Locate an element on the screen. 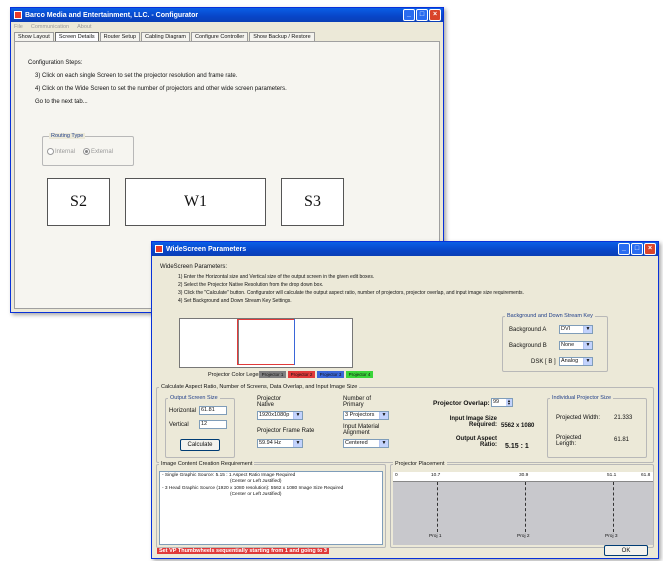 Image resolution: width=663 pixels, height=561 pixels. ok-button: OK is located at coordinates (626, 550).